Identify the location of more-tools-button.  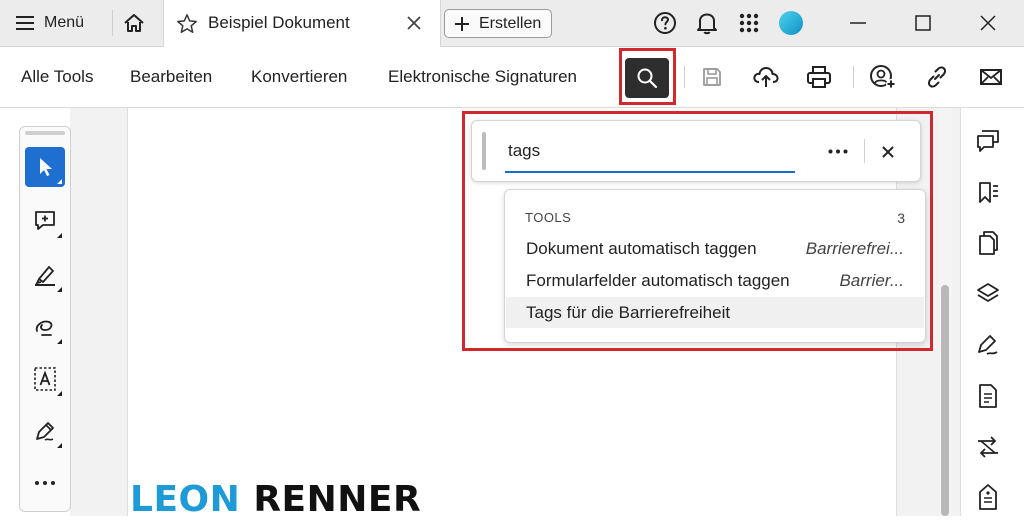
(45, 483).